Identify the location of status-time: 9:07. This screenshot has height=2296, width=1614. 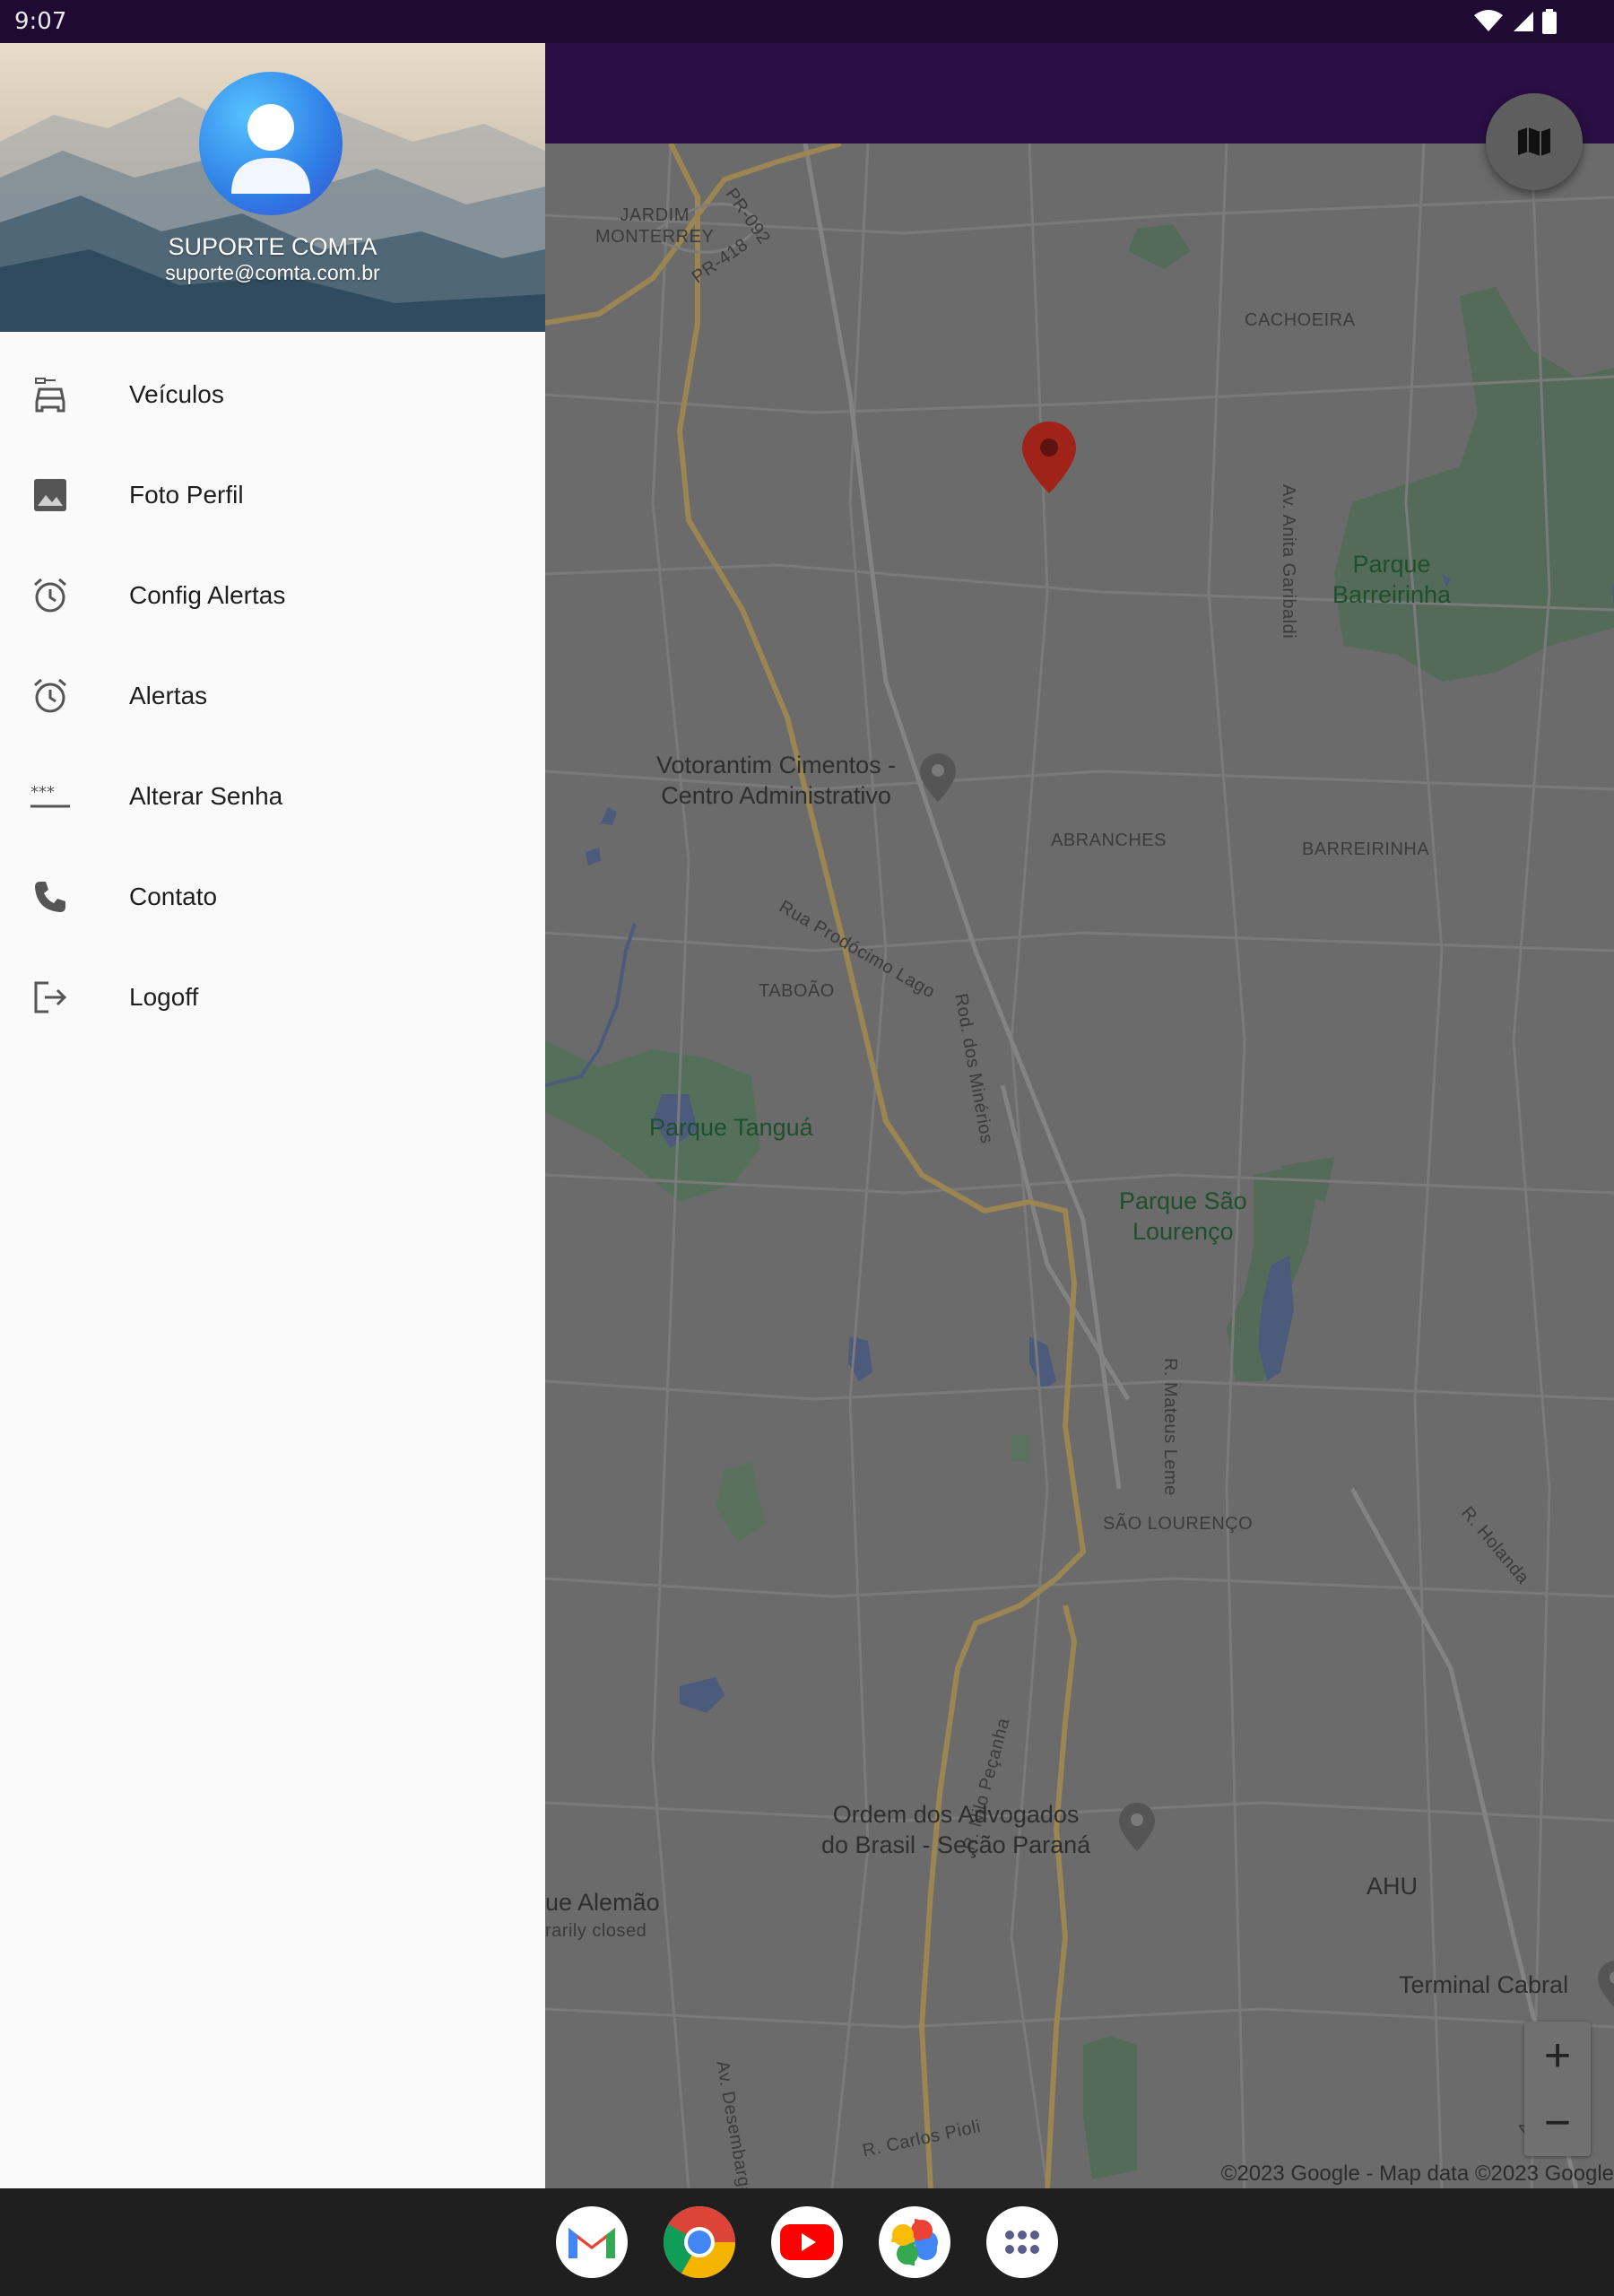
(40, 21).